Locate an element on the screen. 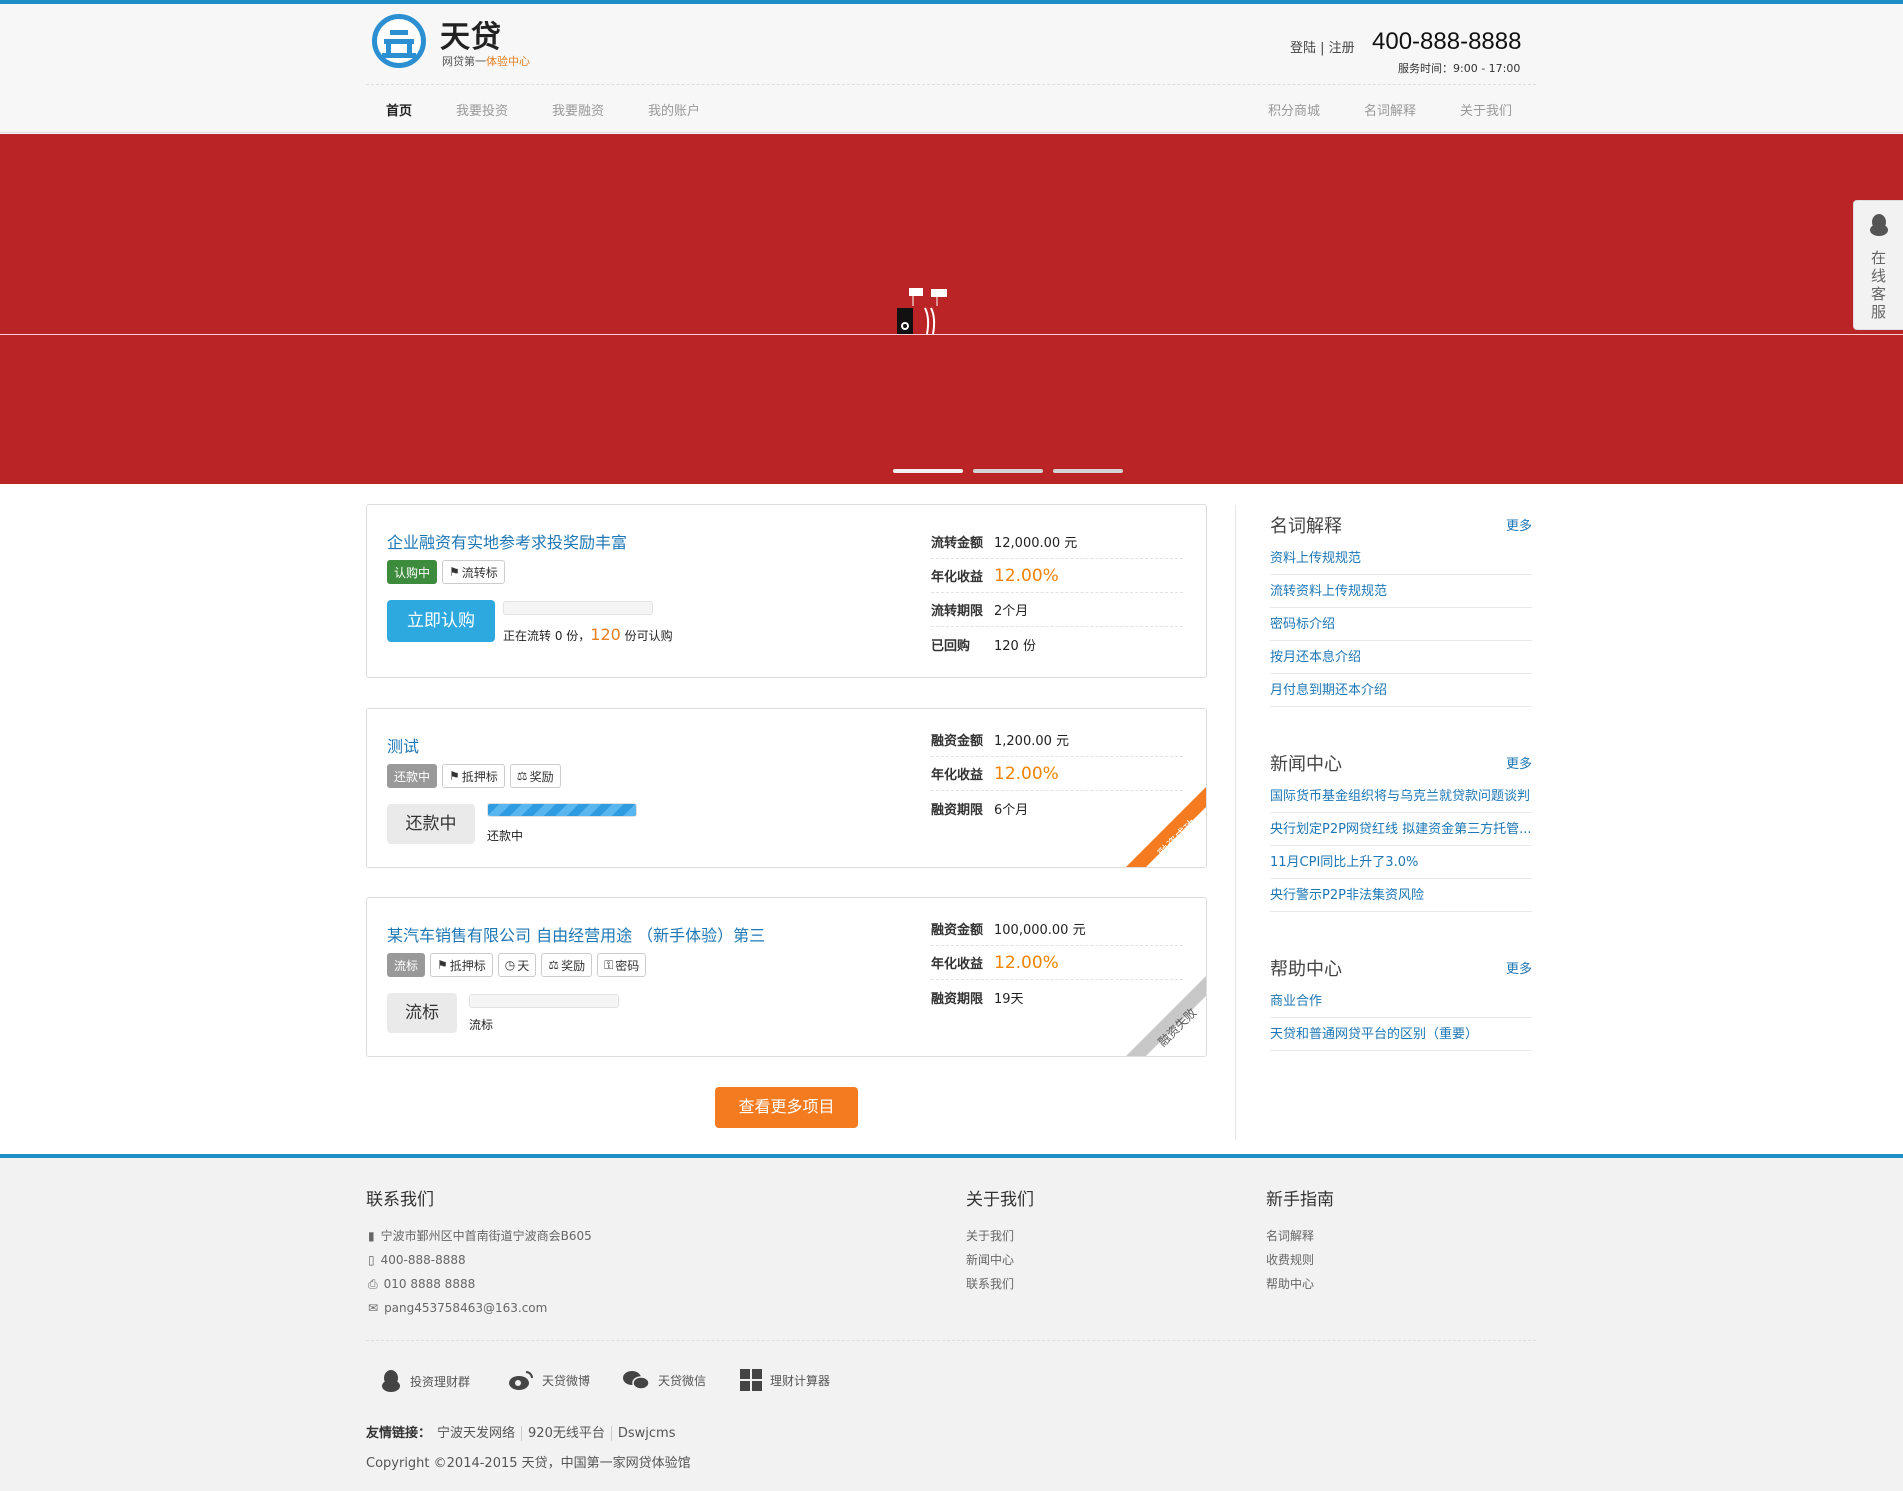  help-panel: 帮助中心 更多 商业合作 天贷和普通网贷平台的区别（重要） is located at coordinates (1401, 1003).